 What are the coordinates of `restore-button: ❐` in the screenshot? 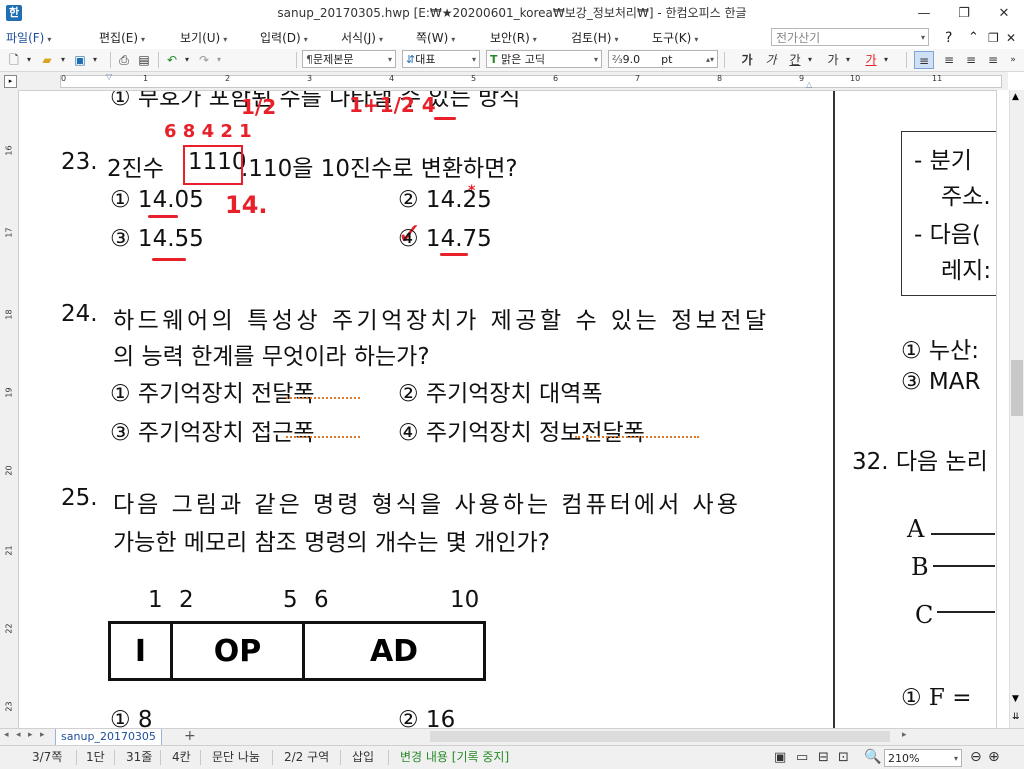 It's located at (964, 13).